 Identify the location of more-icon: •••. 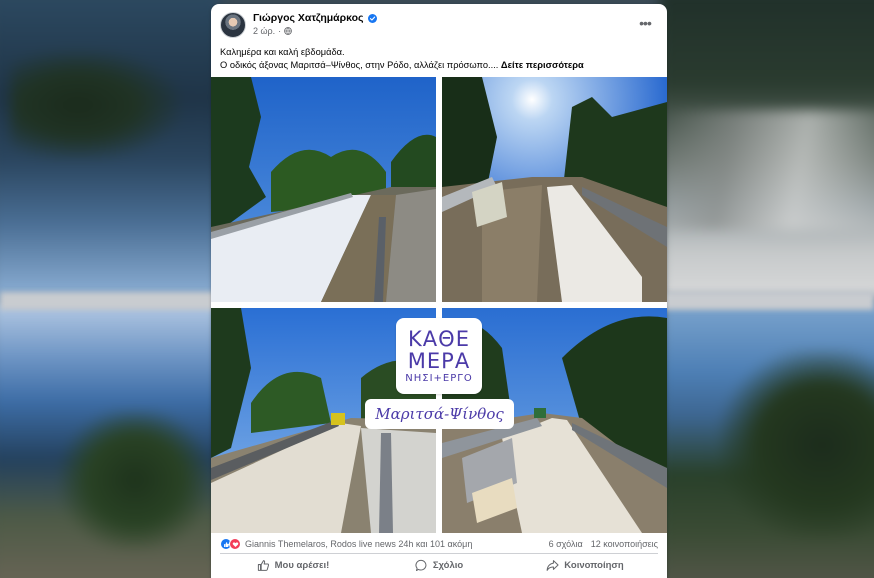
(645, 23).